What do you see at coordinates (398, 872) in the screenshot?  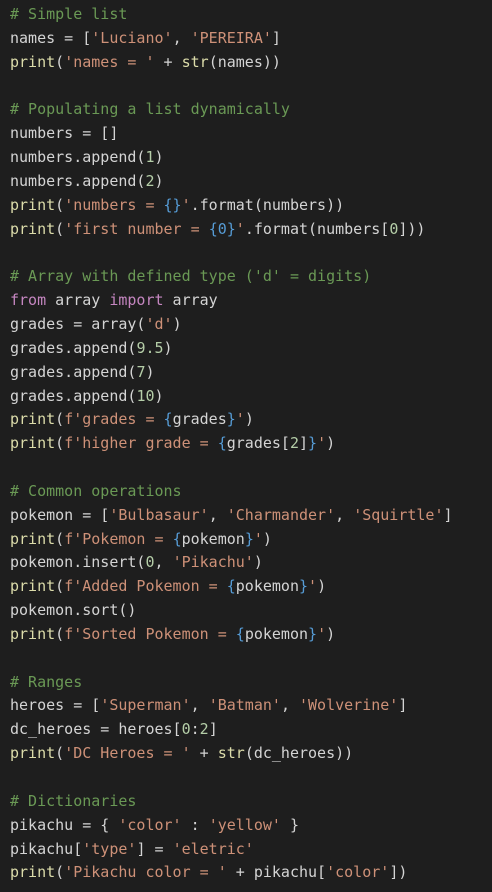 I see `code-token-default: ])` at bounding box center [398, 872].